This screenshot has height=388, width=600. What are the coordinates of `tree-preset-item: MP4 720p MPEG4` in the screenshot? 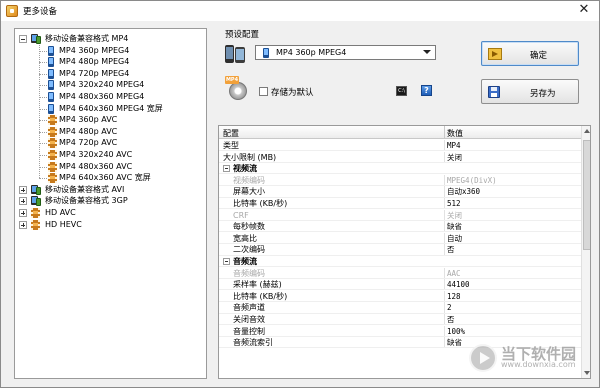 It's located at (110, 74).